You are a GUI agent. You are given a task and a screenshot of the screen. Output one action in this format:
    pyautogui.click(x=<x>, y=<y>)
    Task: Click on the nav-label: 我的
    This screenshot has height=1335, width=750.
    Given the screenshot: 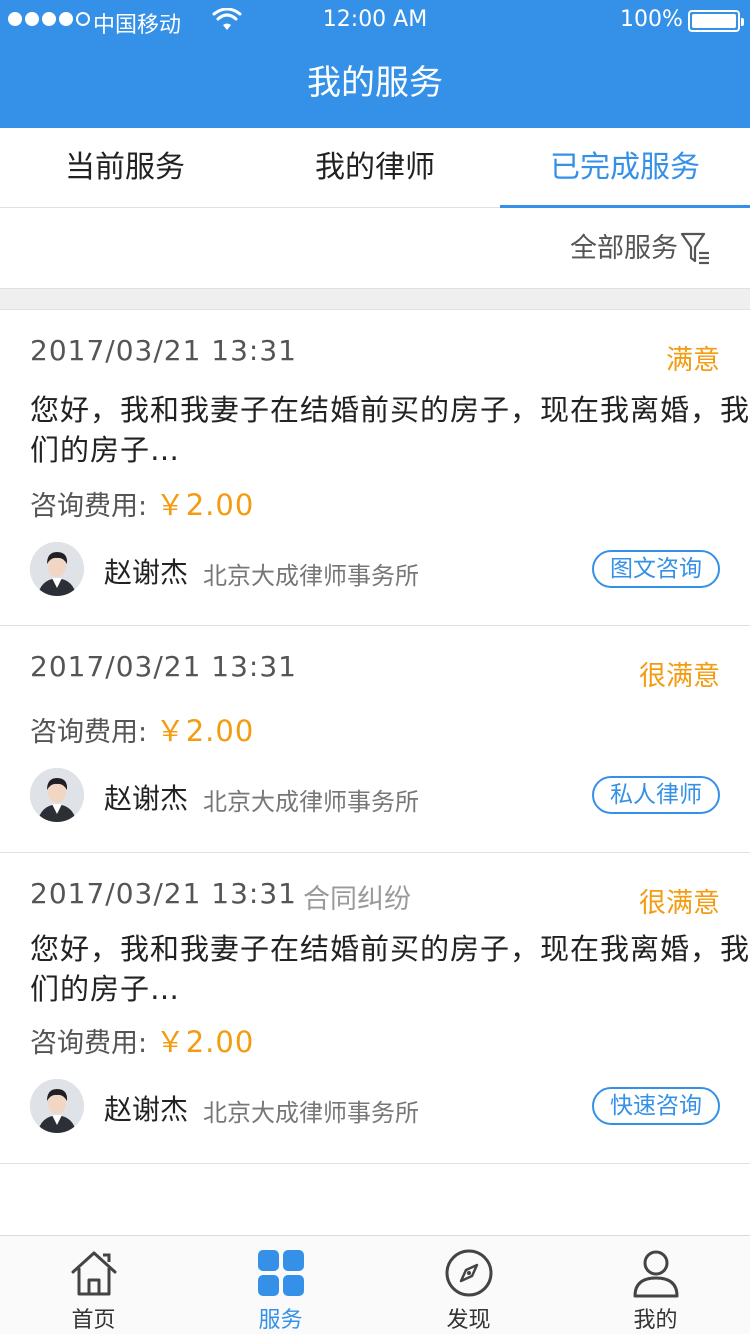 What is the action you would take?
    pyautogui.click(x=655, y=1320)
    